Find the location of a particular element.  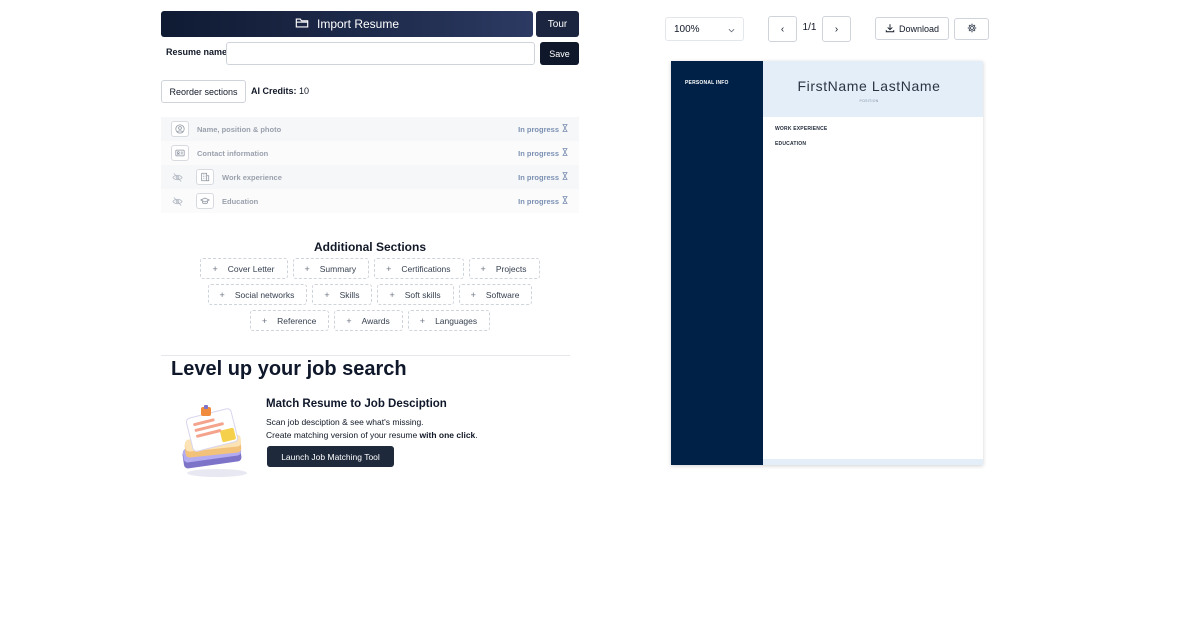

folder-icon is located at coordinates (302, 24).